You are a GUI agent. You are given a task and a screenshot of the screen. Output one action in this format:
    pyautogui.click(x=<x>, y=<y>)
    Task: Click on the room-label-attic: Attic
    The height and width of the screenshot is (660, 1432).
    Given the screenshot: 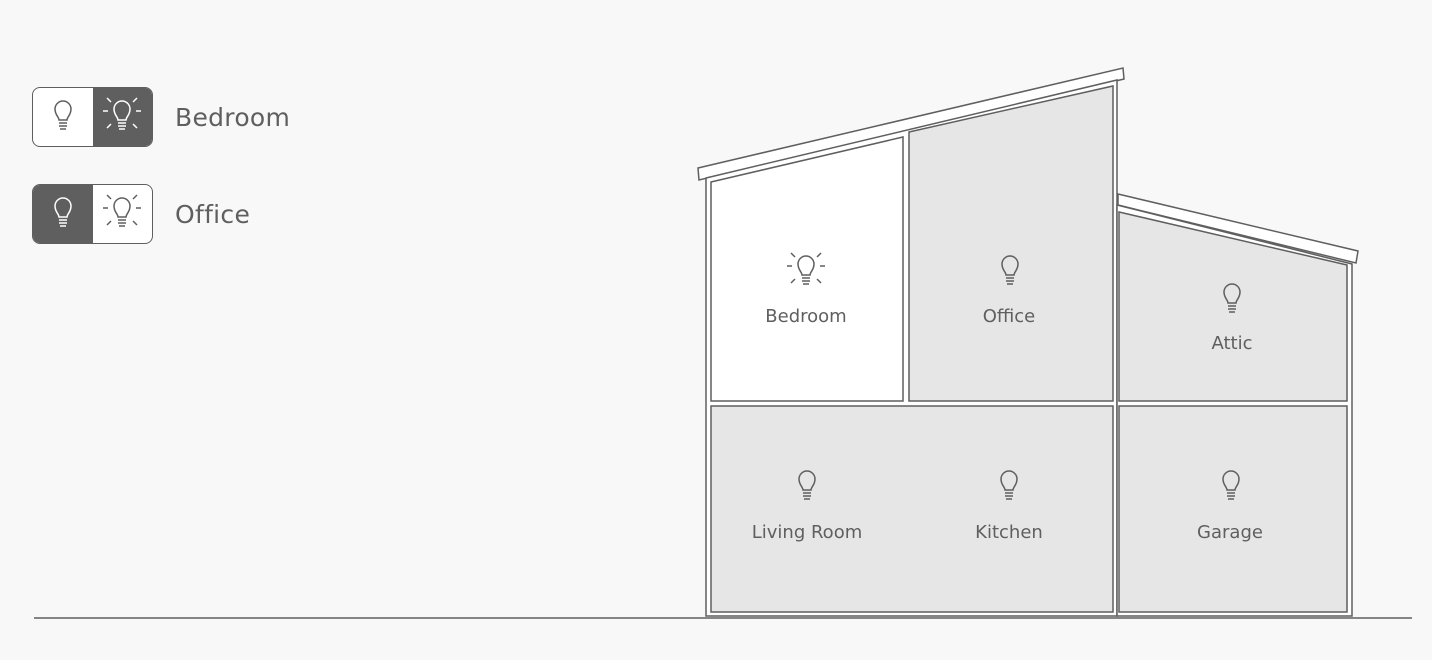 What is the action you would take?
    pyautogui.click(x=1231, y=343)
    